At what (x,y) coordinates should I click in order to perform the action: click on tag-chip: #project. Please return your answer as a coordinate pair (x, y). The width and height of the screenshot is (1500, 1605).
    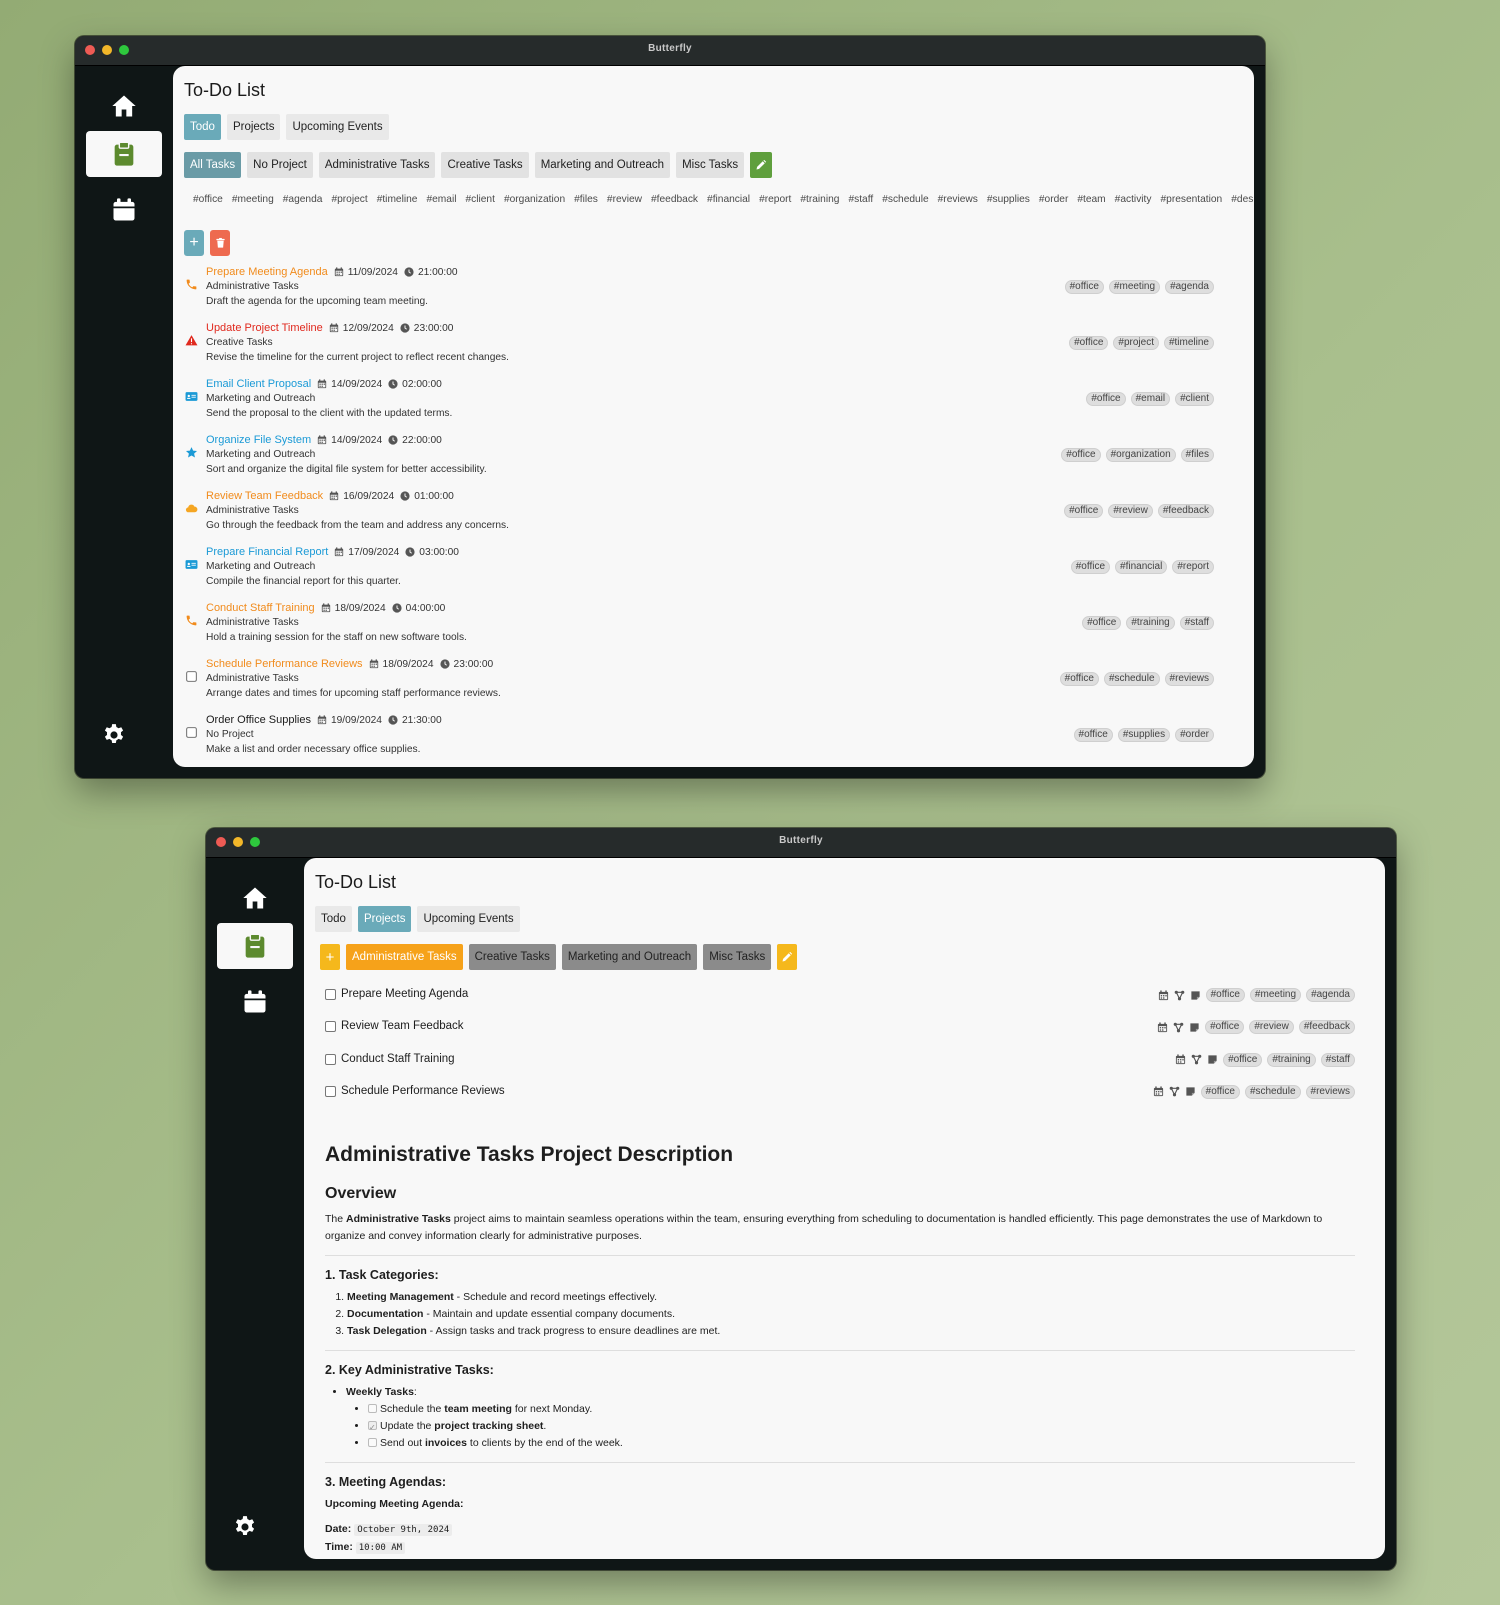
    Looking at the image, I should click on (1136, 343).